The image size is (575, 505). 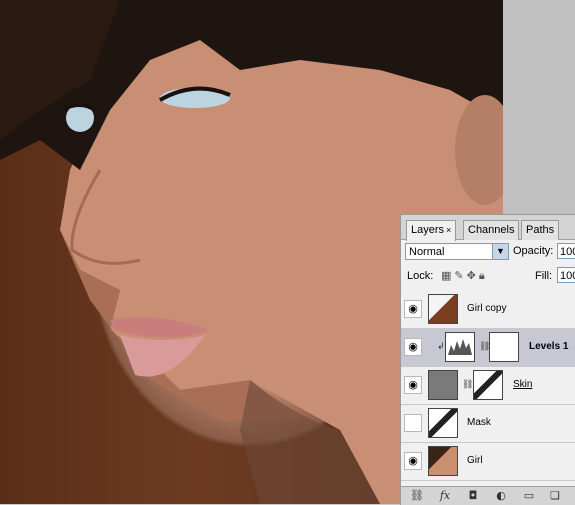 What do you see at coordinates (533, 251) in the screenshot?
I see `opacity-label: Opacity:` at bounding box center [533, 251].